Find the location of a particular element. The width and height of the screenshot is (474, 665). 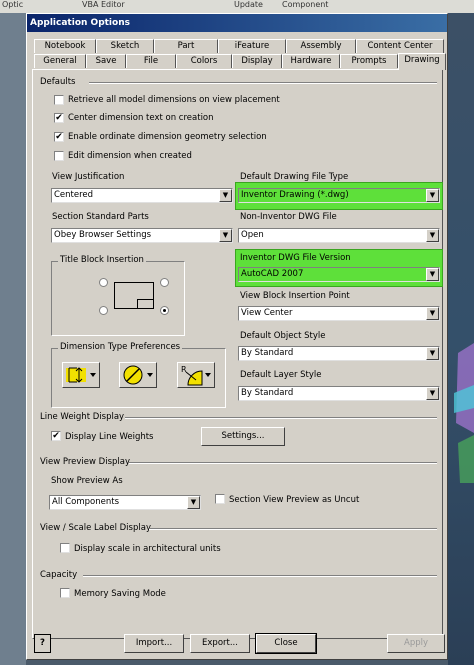

background-toolbar: Optic VBA Editor Update Component is located at coordinates (237, 6).